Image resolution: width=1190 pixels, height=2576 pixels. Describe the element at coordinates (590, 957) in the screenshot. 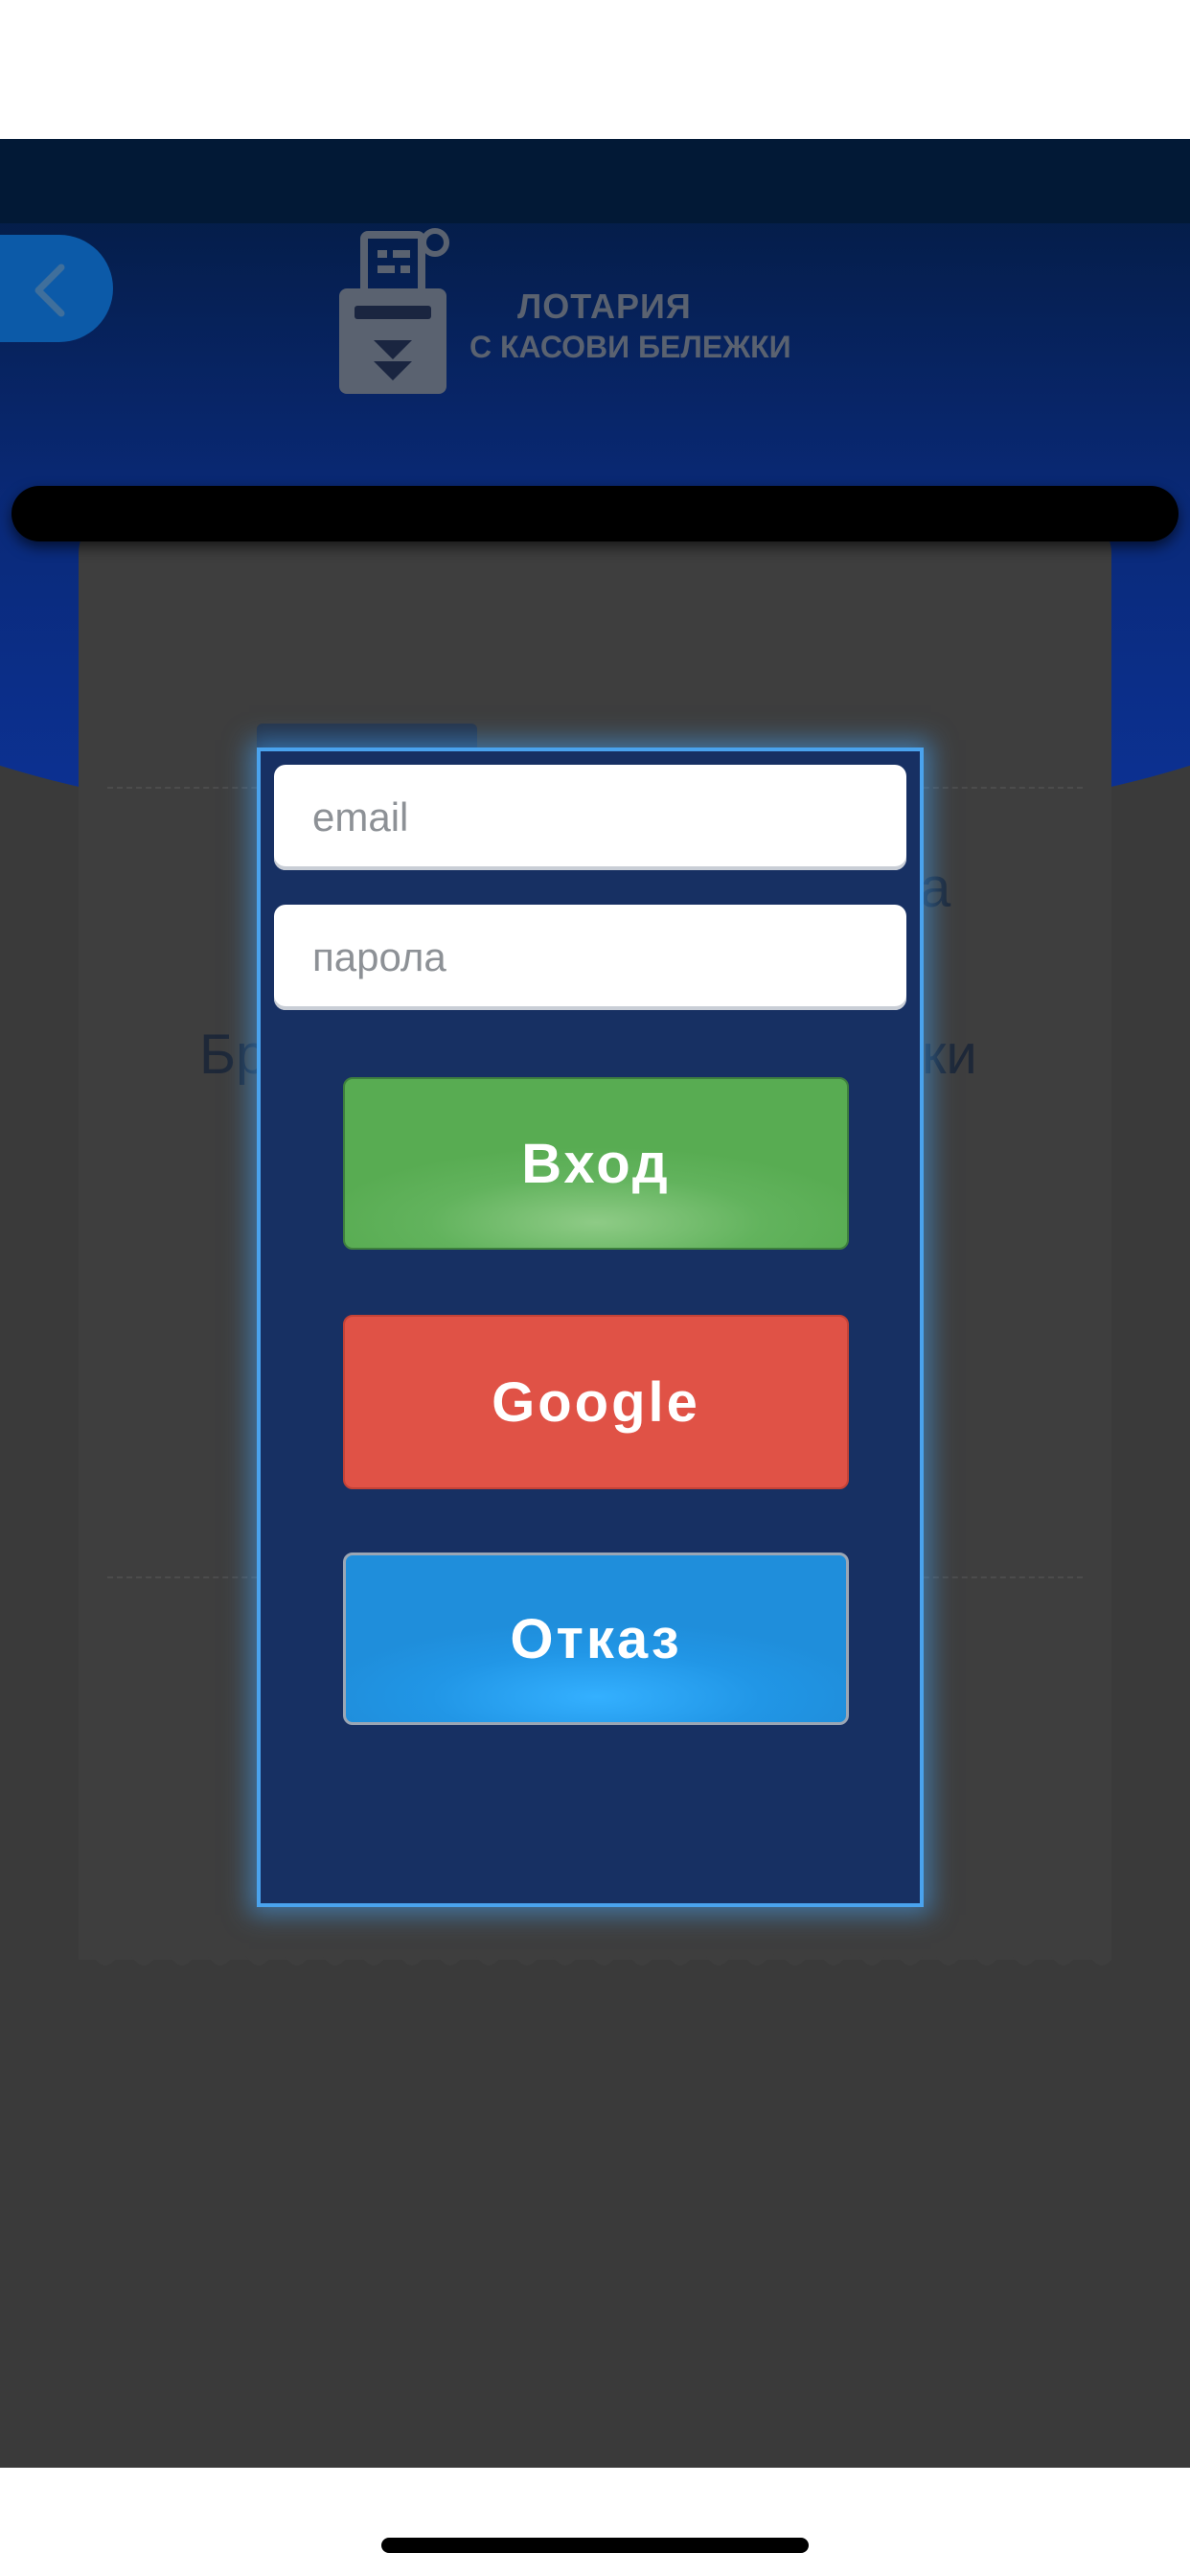

I see `password-input` at that location.